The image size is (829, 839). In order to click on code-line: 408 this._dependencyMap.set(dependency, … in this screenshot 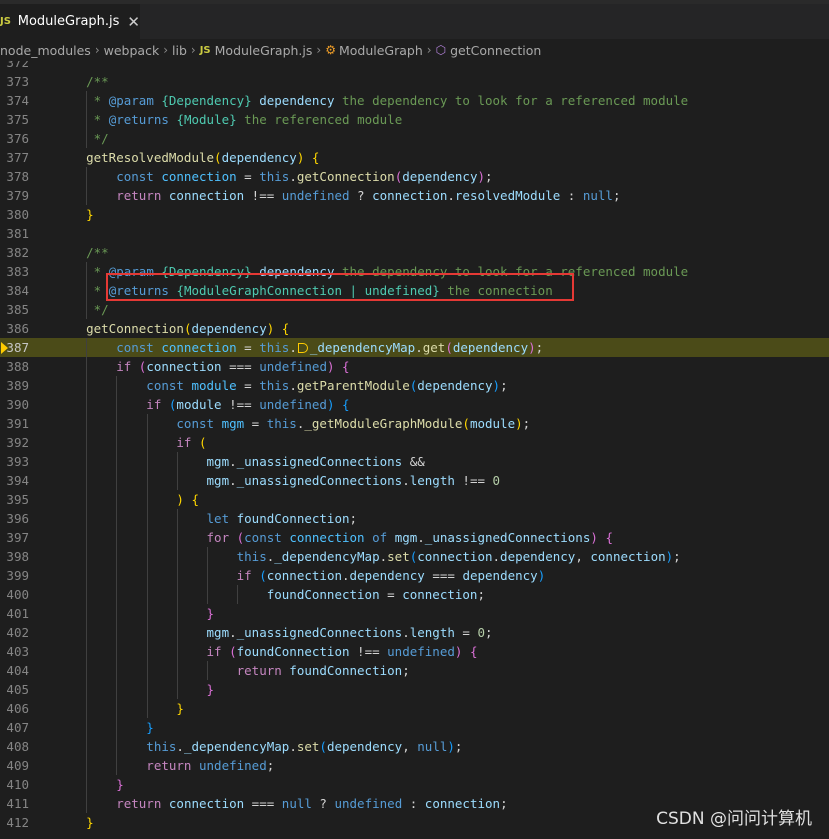, I will do `click(414, 746)`.